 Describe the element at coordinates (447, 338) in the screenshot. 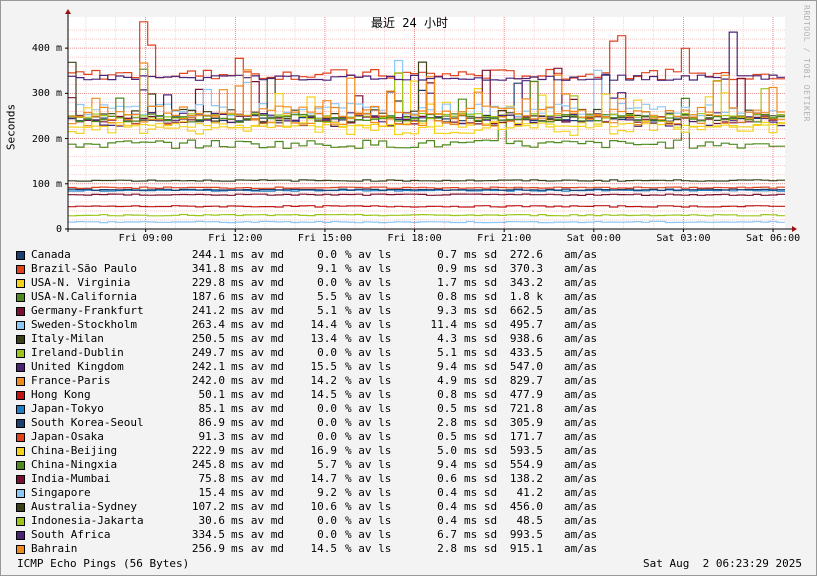

I see `legend-sd-value: 4.3` at that location.